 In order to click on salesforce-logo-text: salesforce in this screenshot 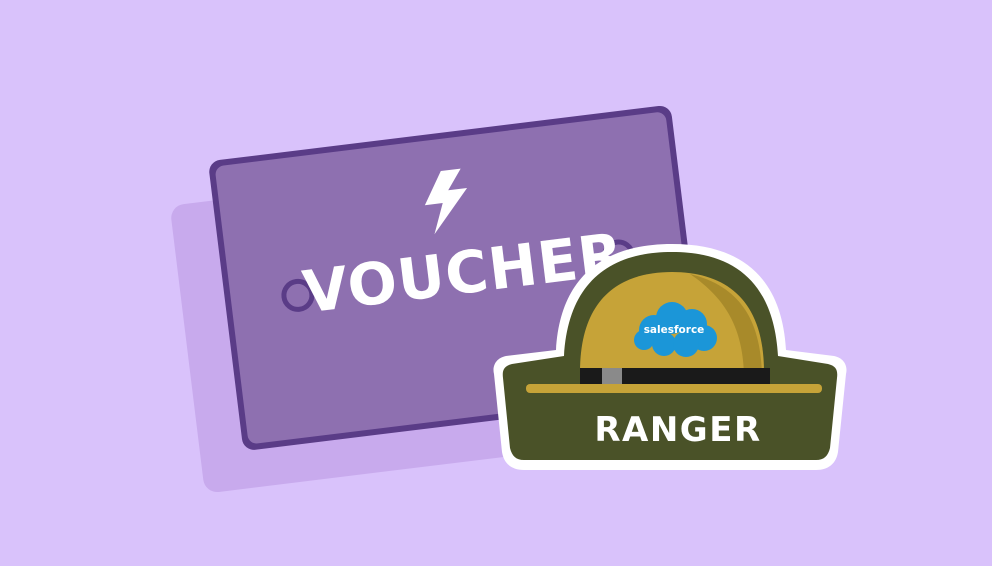, I will do `click(674, 330)`.